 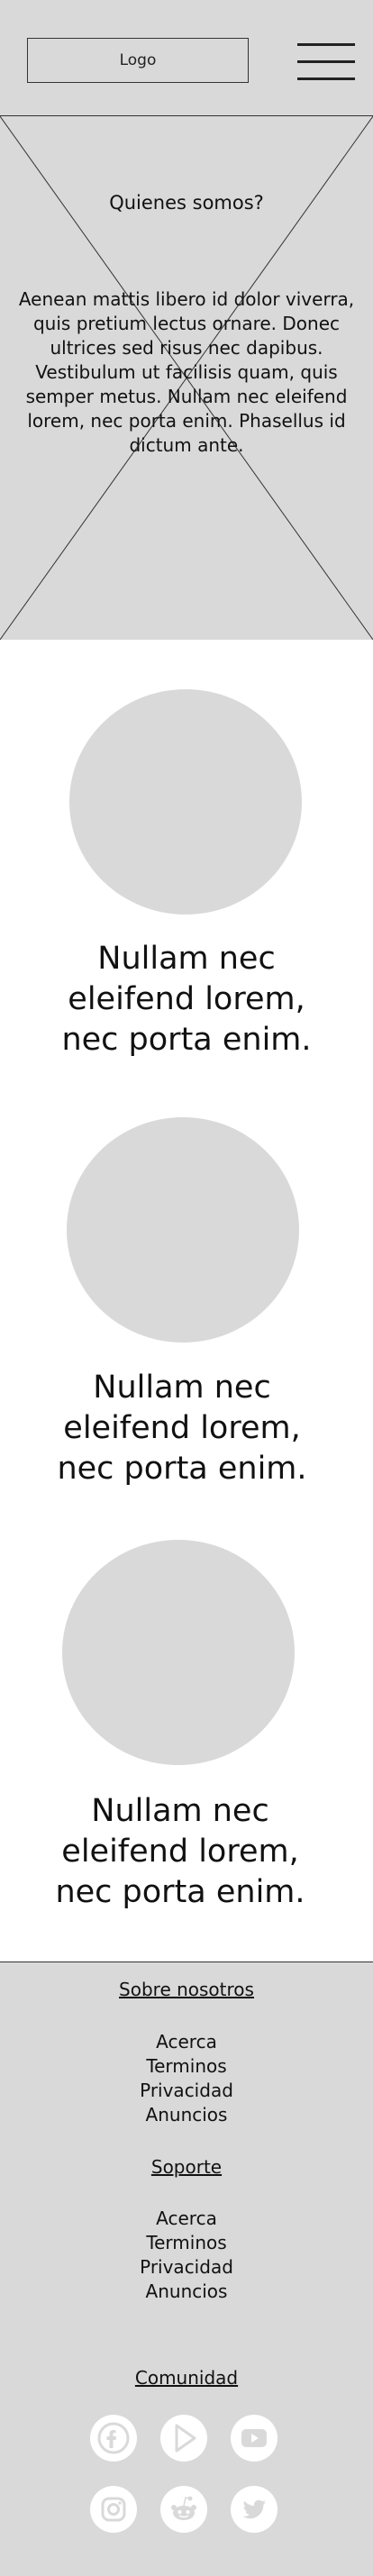 I want to click on hero-text-line: lorem, nec porta enim. Phasellus id, so click(x=186, y=421).